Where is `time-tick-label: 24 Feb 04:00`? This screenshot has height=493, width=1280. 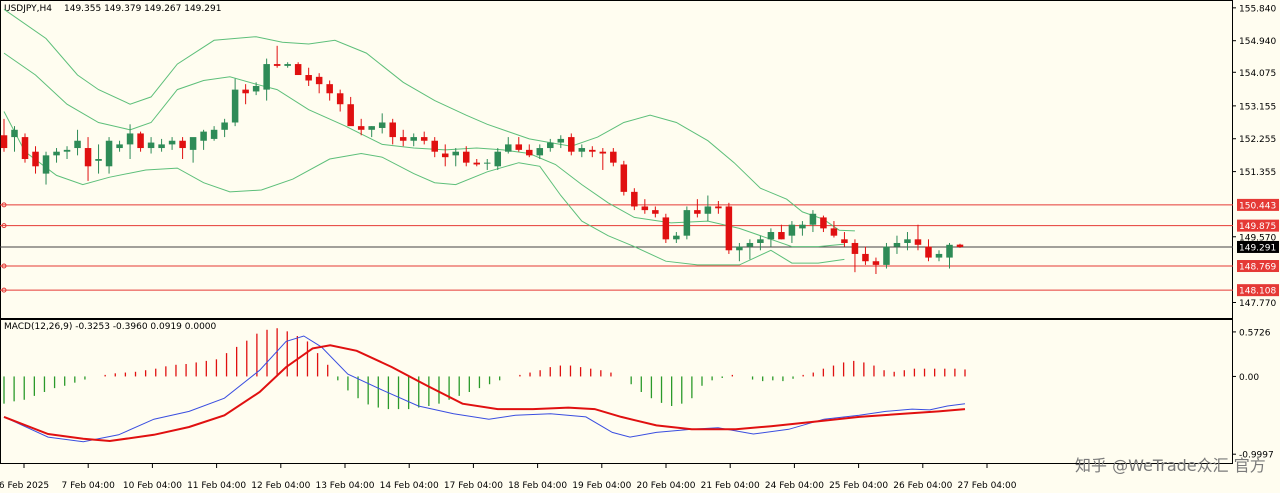 time-tick-label: 24 Feb 04:00 is located at coordinates (794, 486).